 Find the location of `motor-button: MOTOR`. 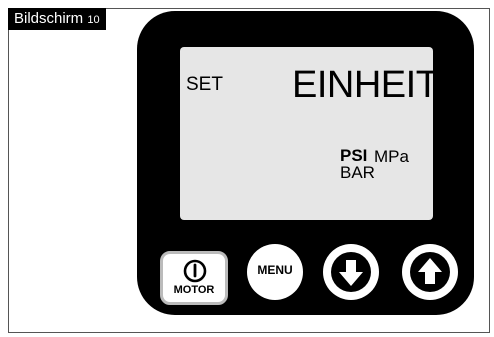

motor-button: MOTOR is located at coordinates (194, 278).